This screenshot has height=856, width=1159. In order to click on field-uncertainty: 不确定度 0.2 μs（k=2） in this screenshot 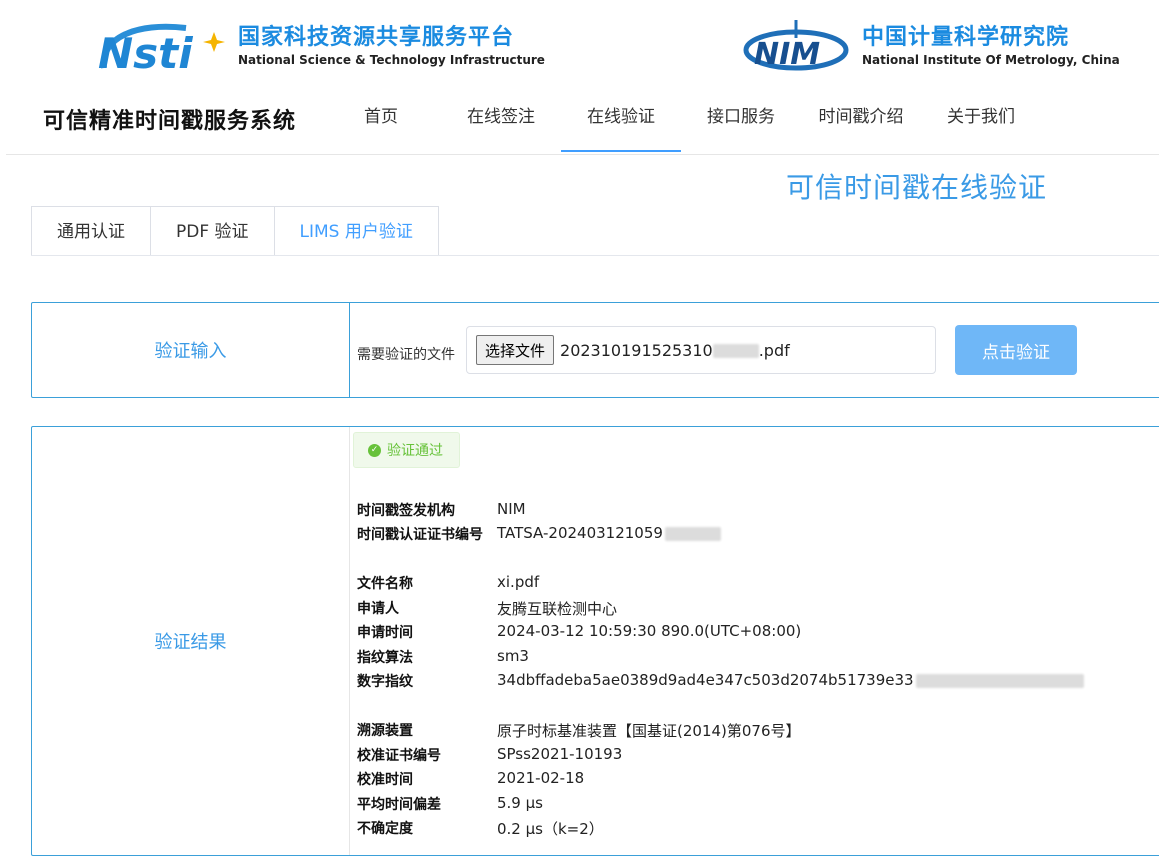, I will do `click(480, 830)`.